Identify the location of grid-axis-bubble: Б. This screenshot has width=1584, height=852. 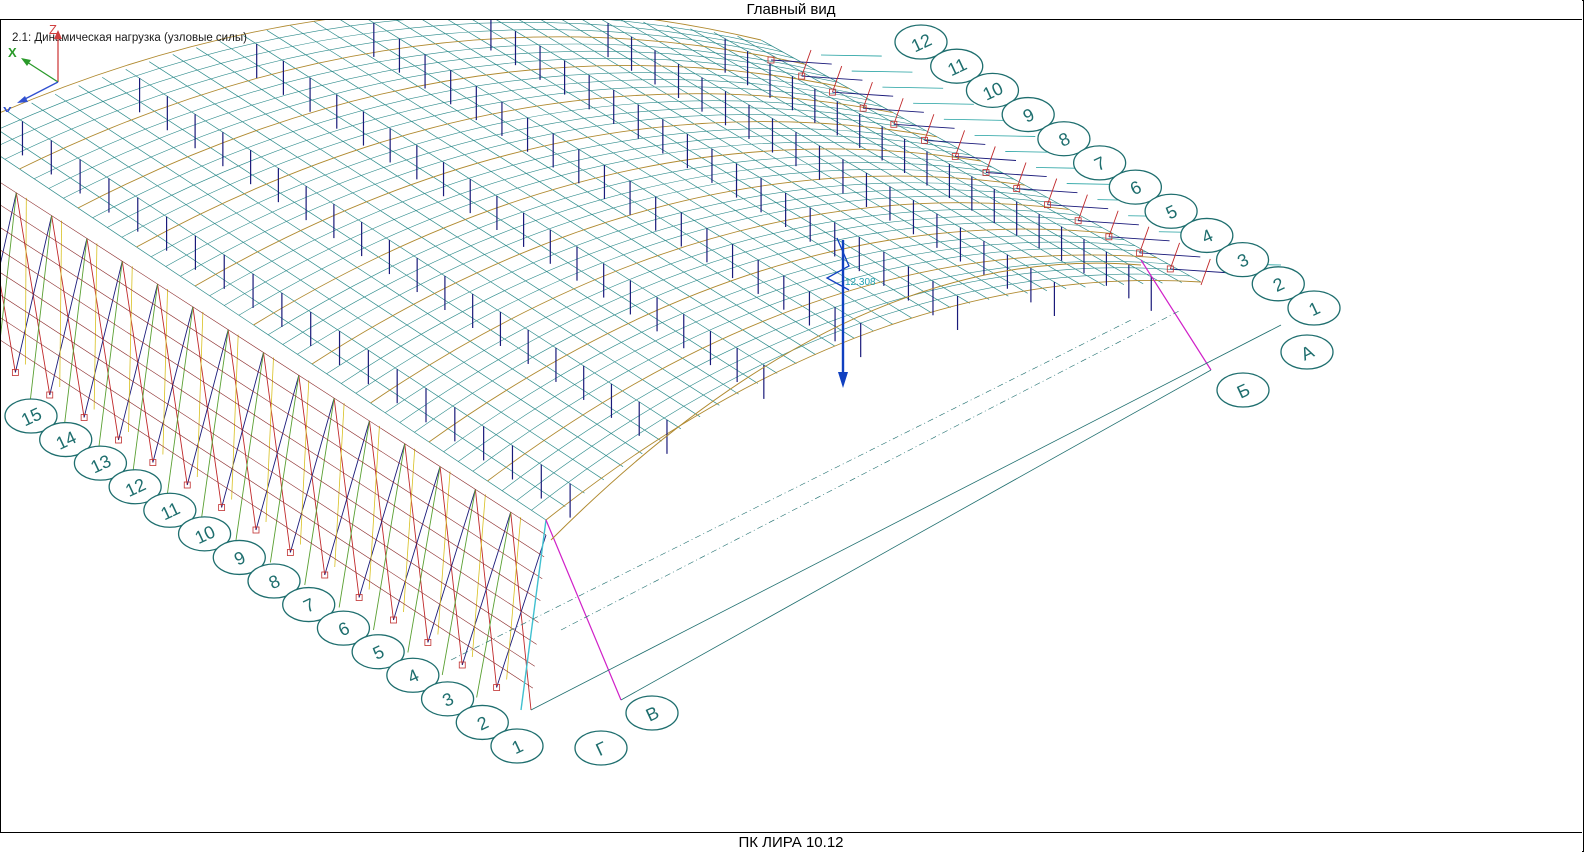
(1243, 390).